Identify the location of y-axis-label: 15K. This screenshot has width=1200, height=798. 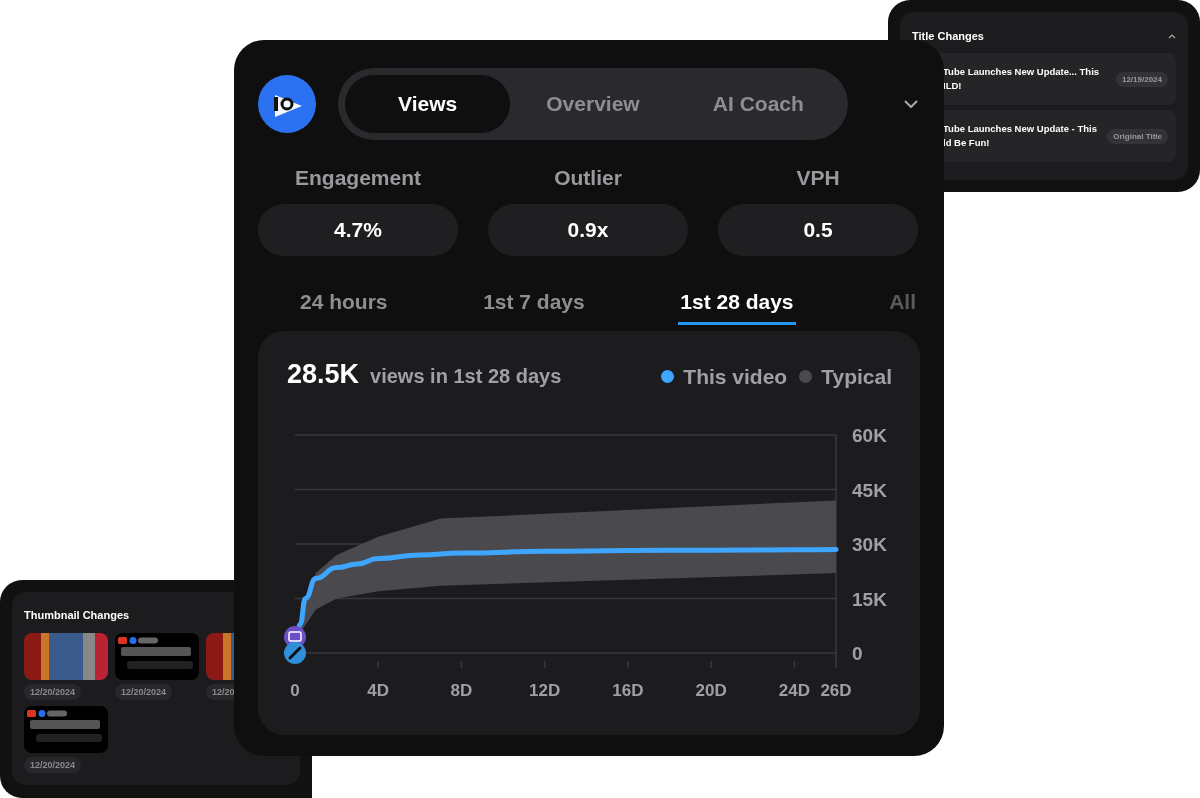
(869, 599).